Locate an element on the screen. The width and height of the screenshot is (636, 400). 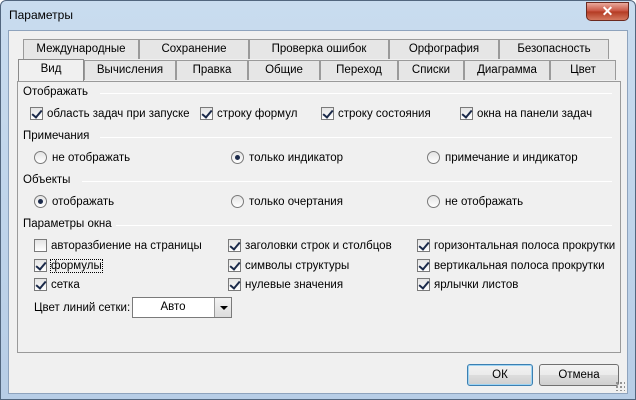
tab-security: Безопасность is located at coordinates (554, 49).